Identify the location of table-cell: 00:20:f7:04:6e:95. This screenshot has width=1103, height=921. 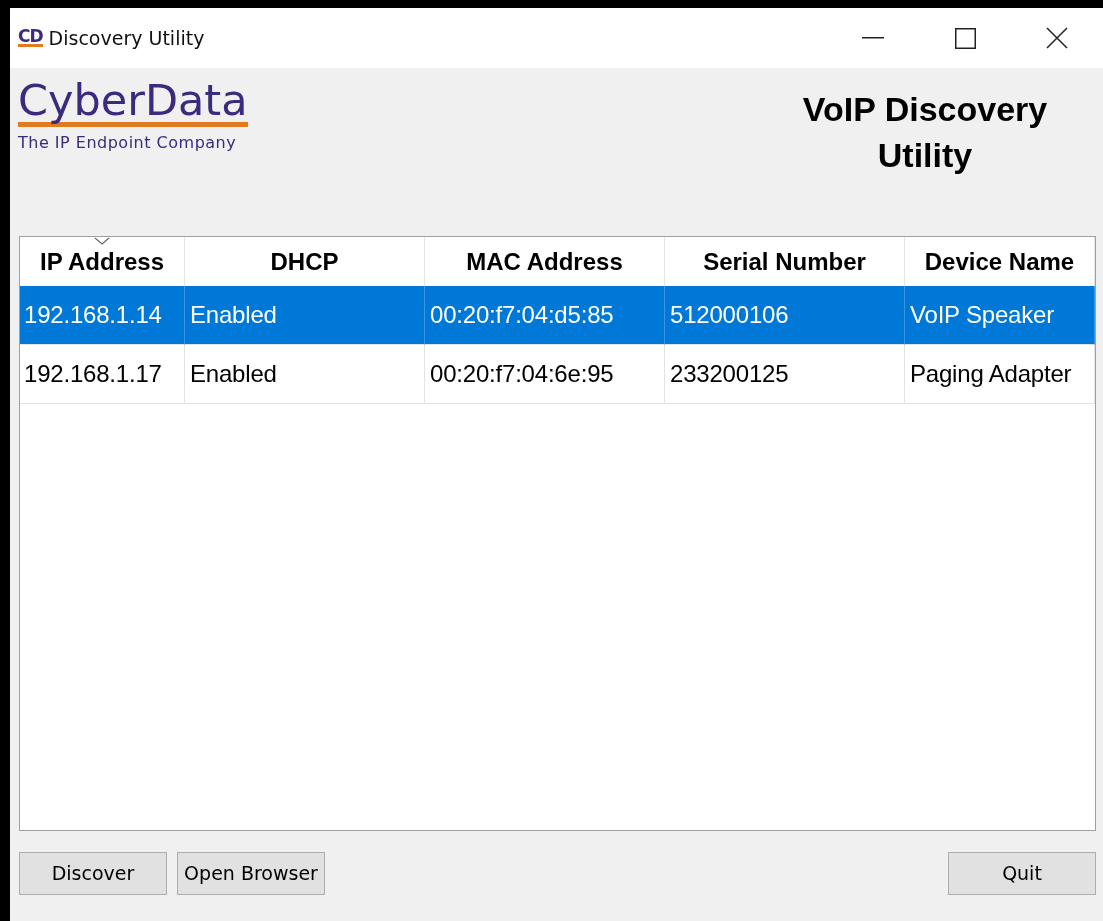
(545, 374).